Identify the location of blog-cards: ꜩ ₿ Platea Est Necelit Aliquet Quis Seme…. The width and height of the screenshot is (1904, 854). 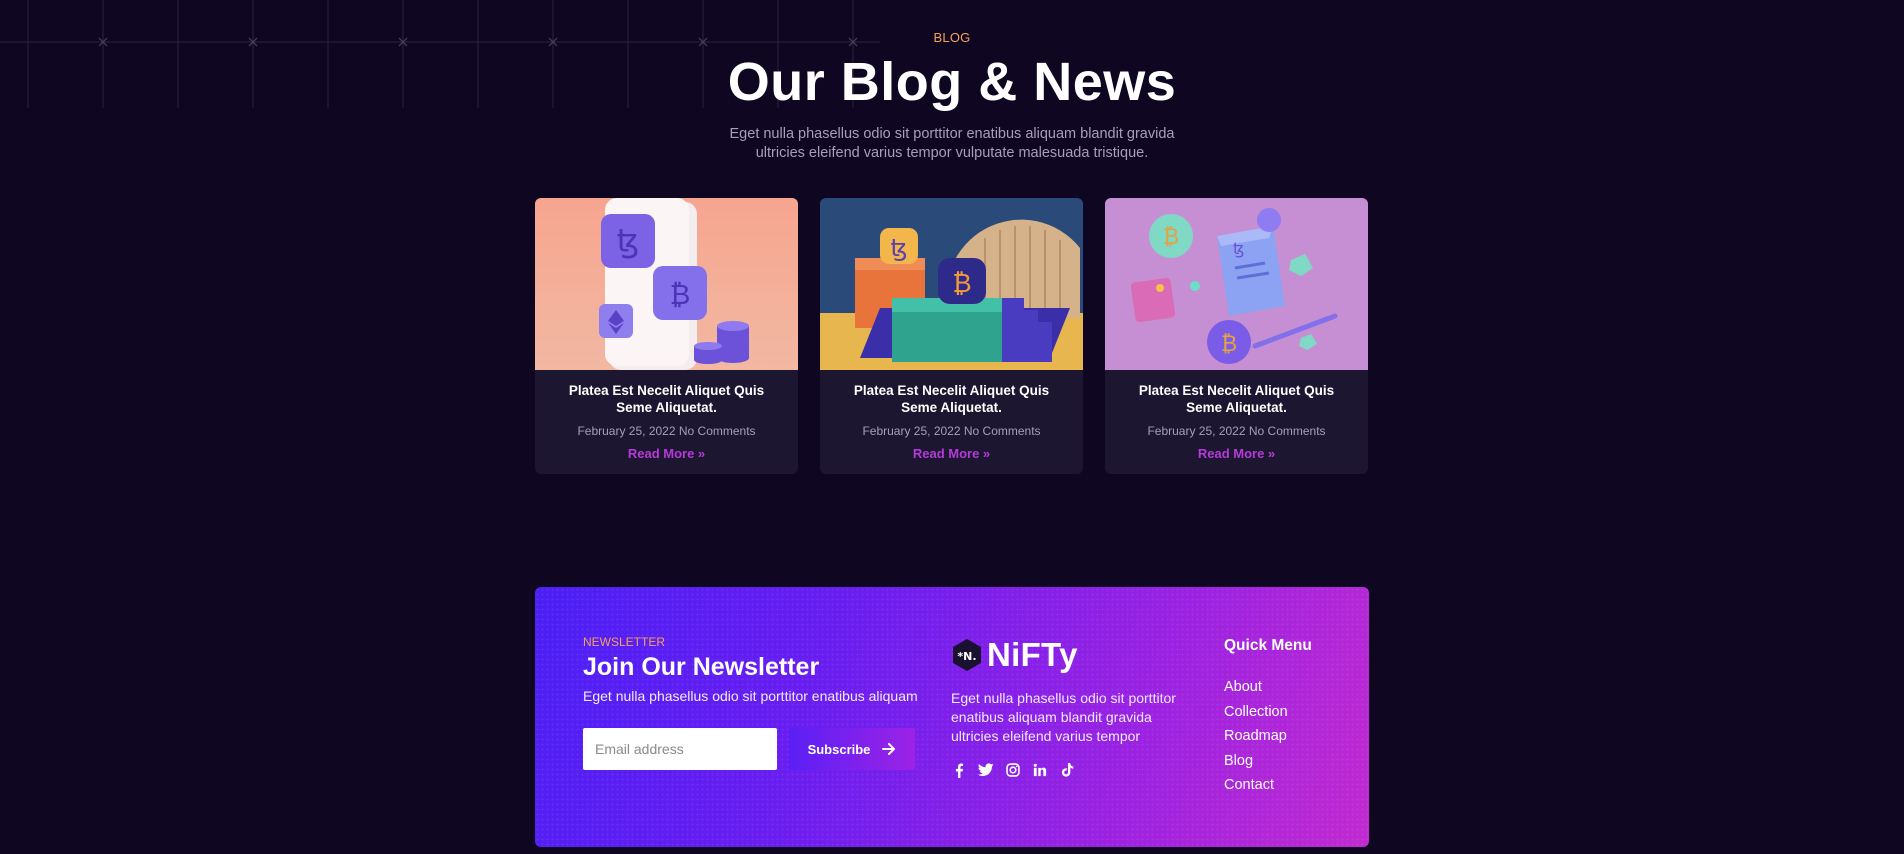
(952, 336).